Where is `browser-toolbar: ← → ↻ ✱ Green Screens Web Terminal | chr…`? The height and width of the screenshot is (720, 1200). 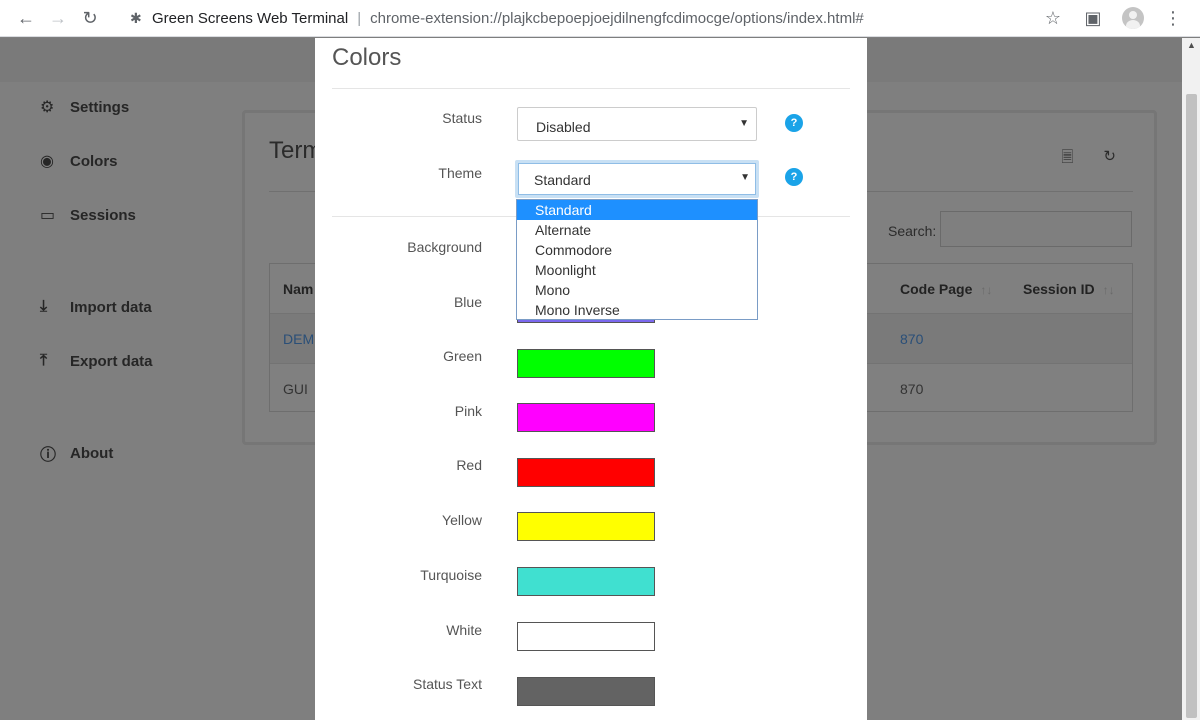
browser-toolbar: ← → ↻ ✱ Green Screens Web Terminal | chr… is located at coordinates (600, 18).